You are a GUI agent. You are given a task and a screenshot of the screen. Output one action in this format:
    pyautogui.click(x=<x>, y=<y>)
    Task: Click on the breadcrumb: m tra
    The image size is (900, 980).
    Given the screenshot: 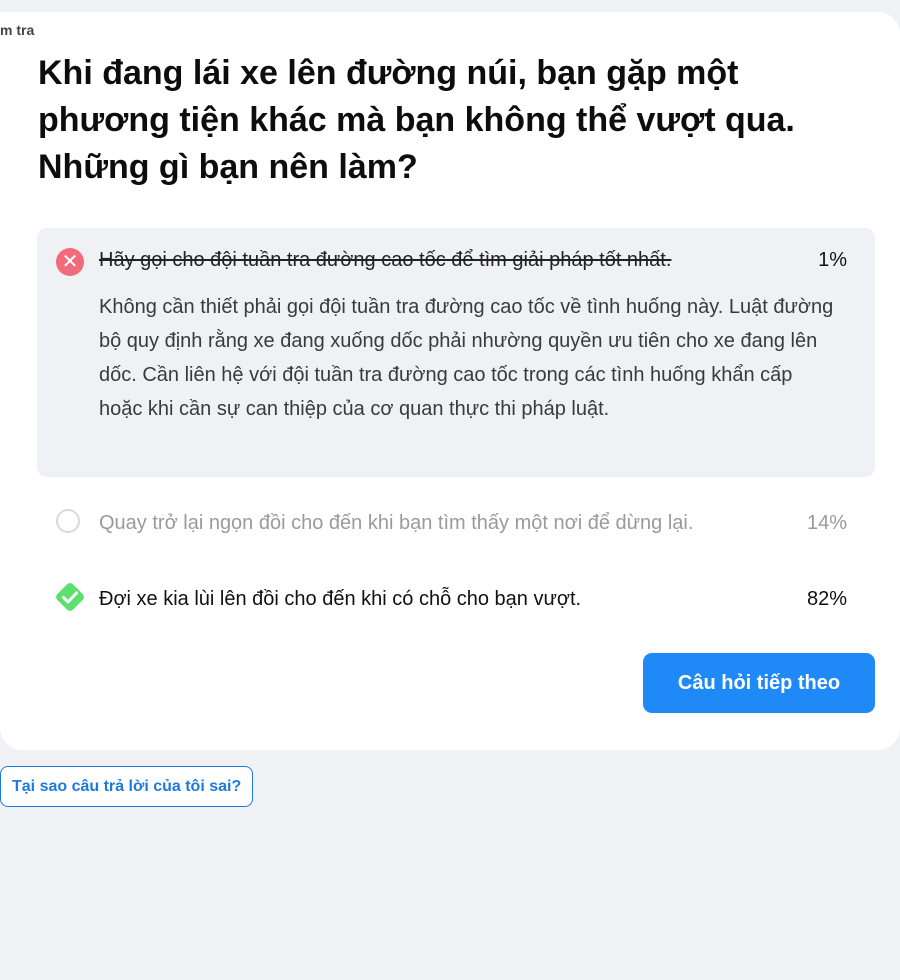 What is the action you would take?
    pyautogui.click(x=17, y=30)
    